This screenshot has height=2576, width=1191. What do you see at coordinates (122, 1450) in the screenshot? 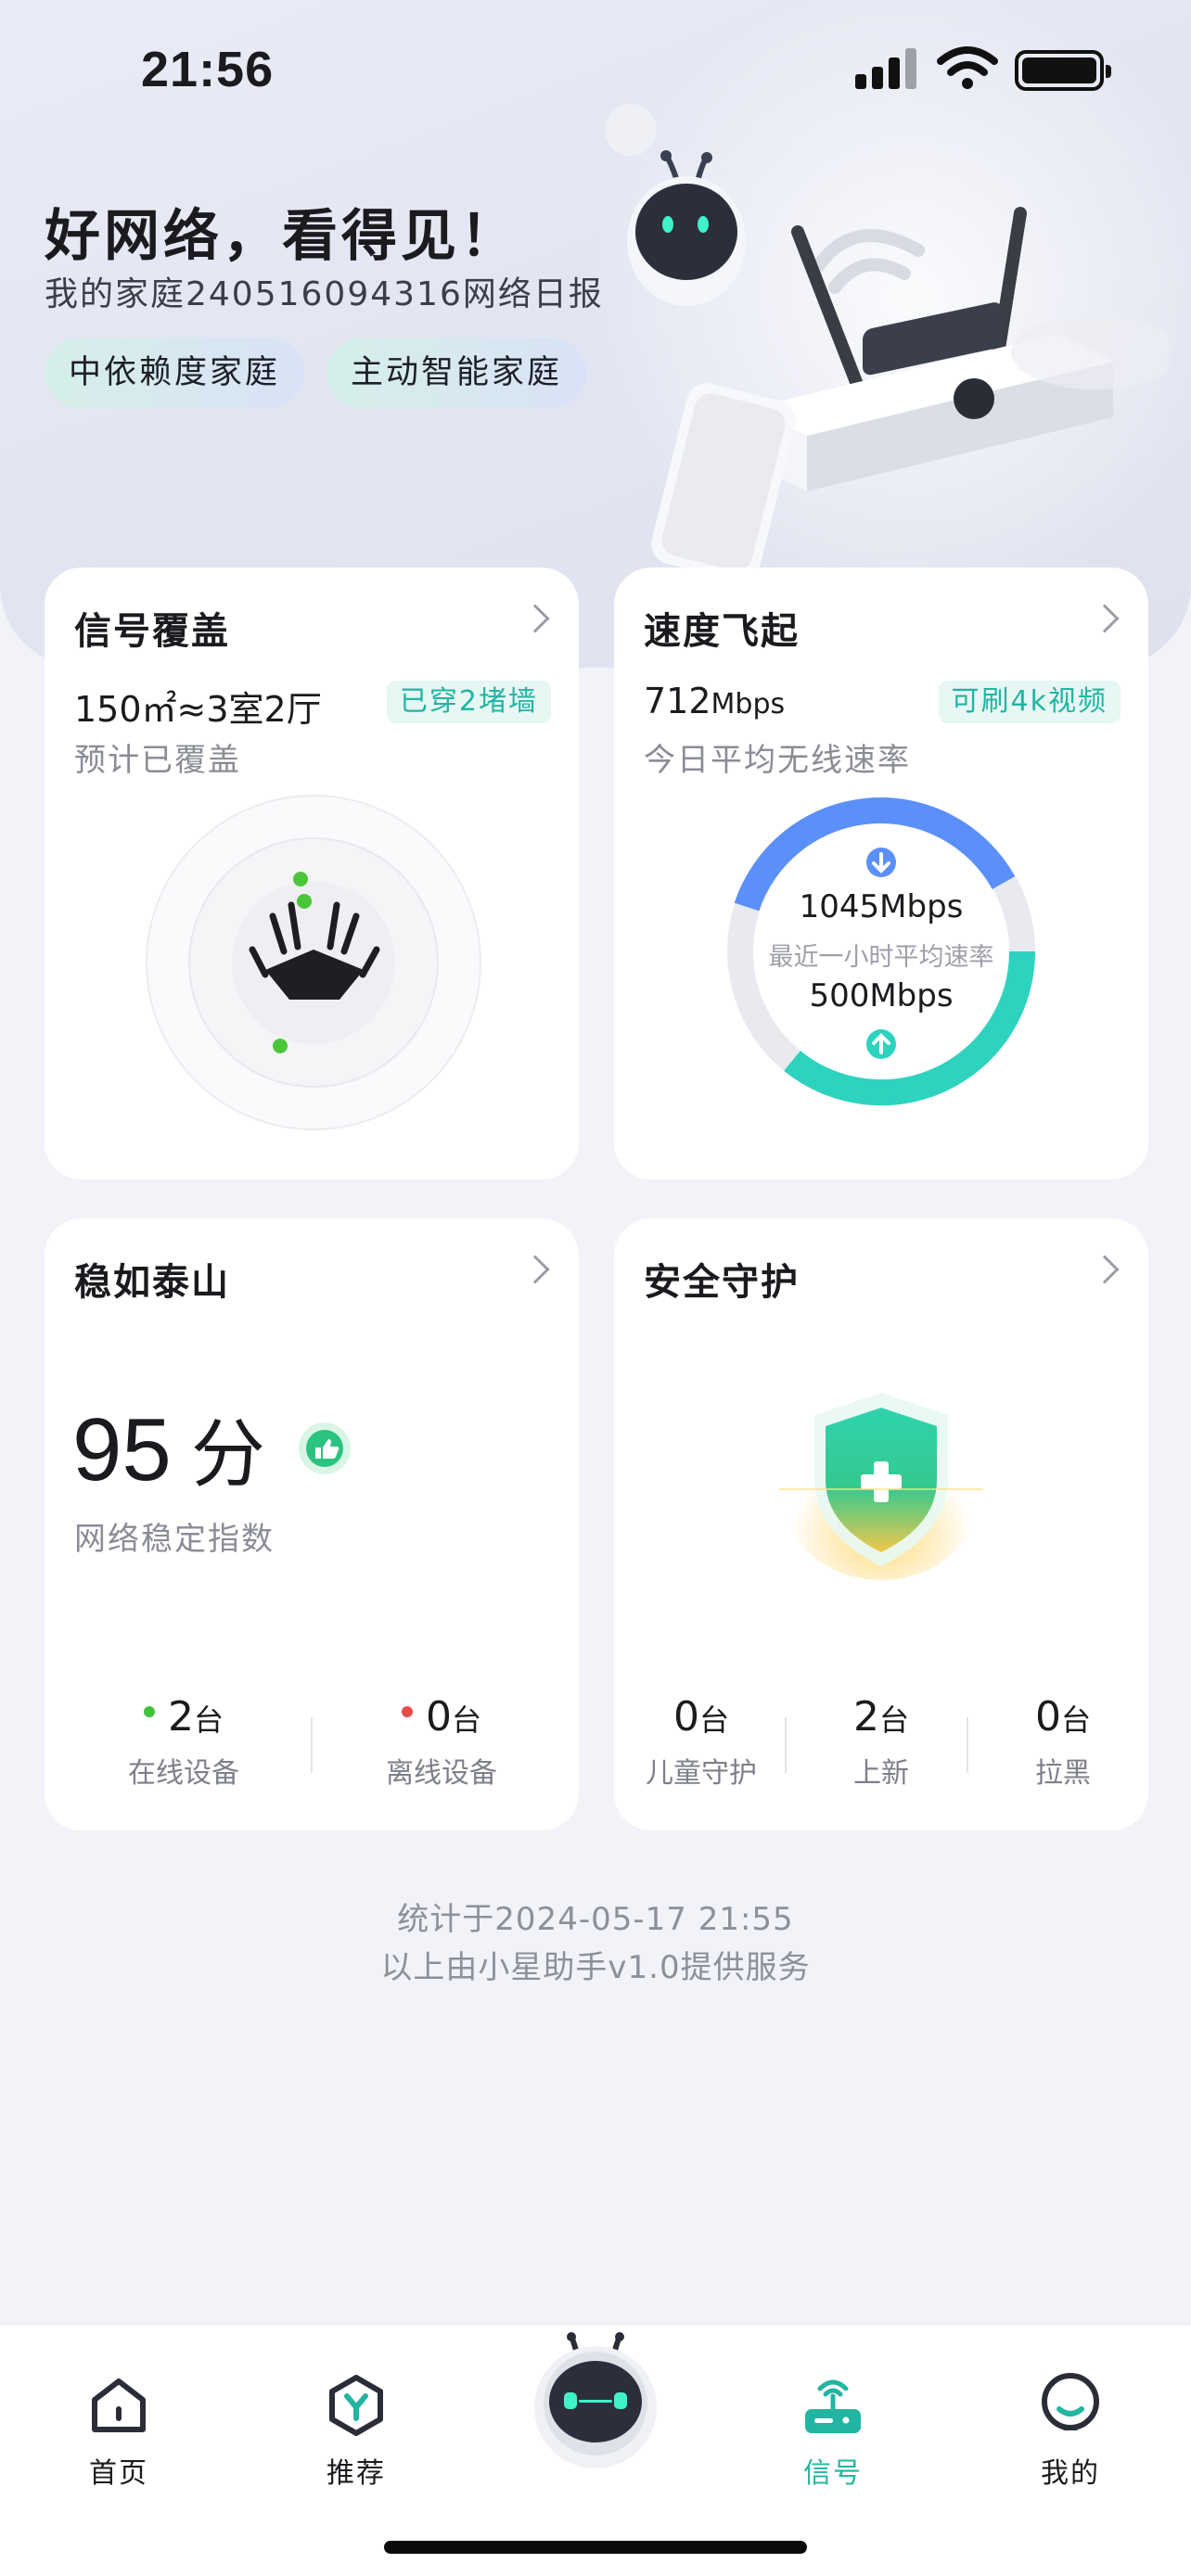
I see `score-value: 95` at bounding box center [122, 1450].